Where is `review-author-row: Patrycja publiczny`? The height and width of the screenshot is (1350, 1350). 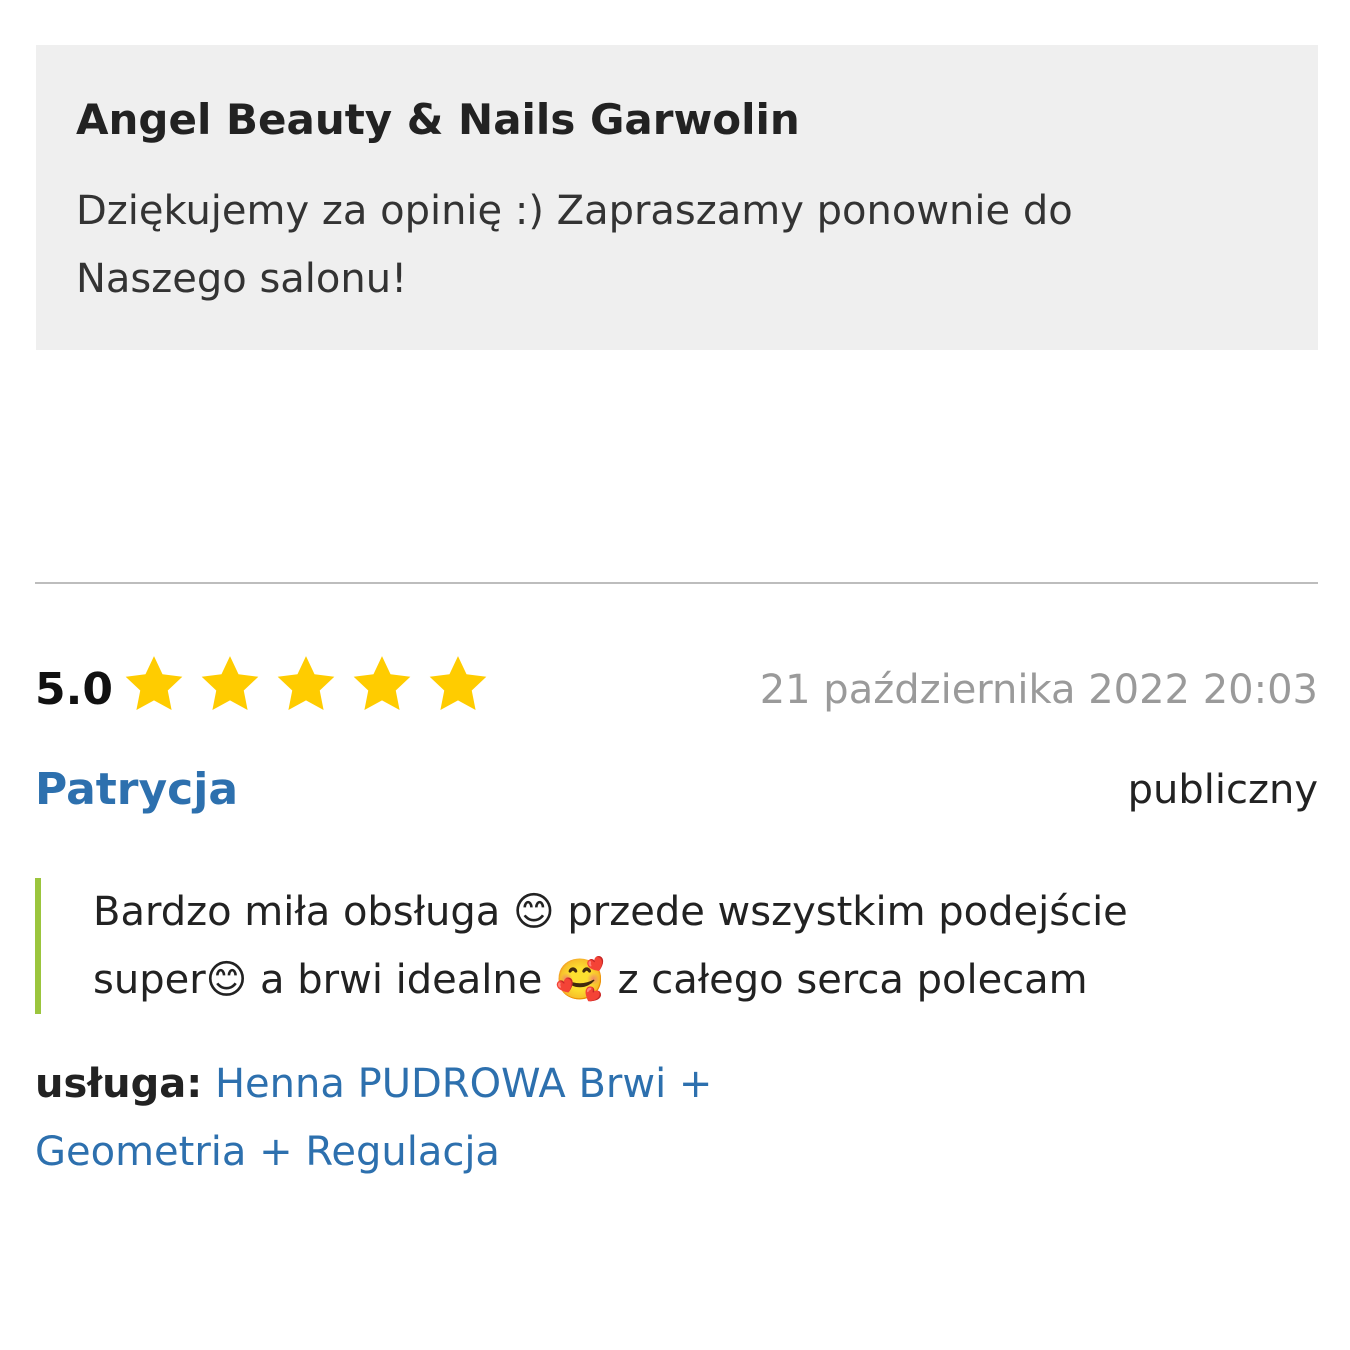
review-author-row: Patrycja publiczny is located at coordinates (676, 792).